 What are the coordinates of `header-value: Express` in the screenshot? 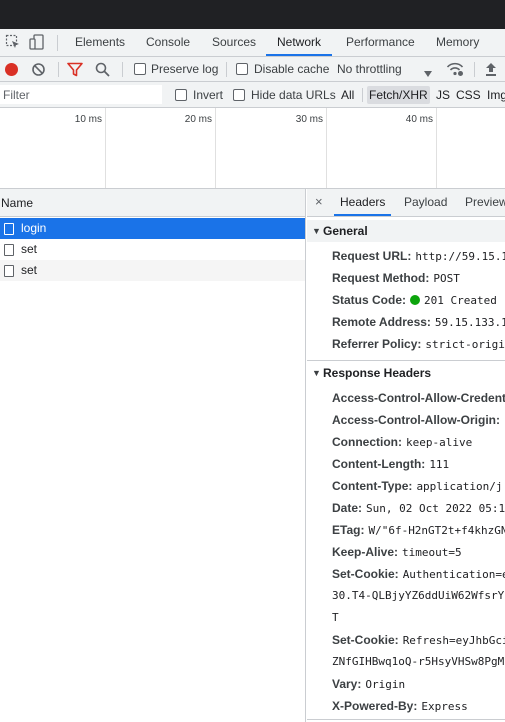 It's located at (444, 706).